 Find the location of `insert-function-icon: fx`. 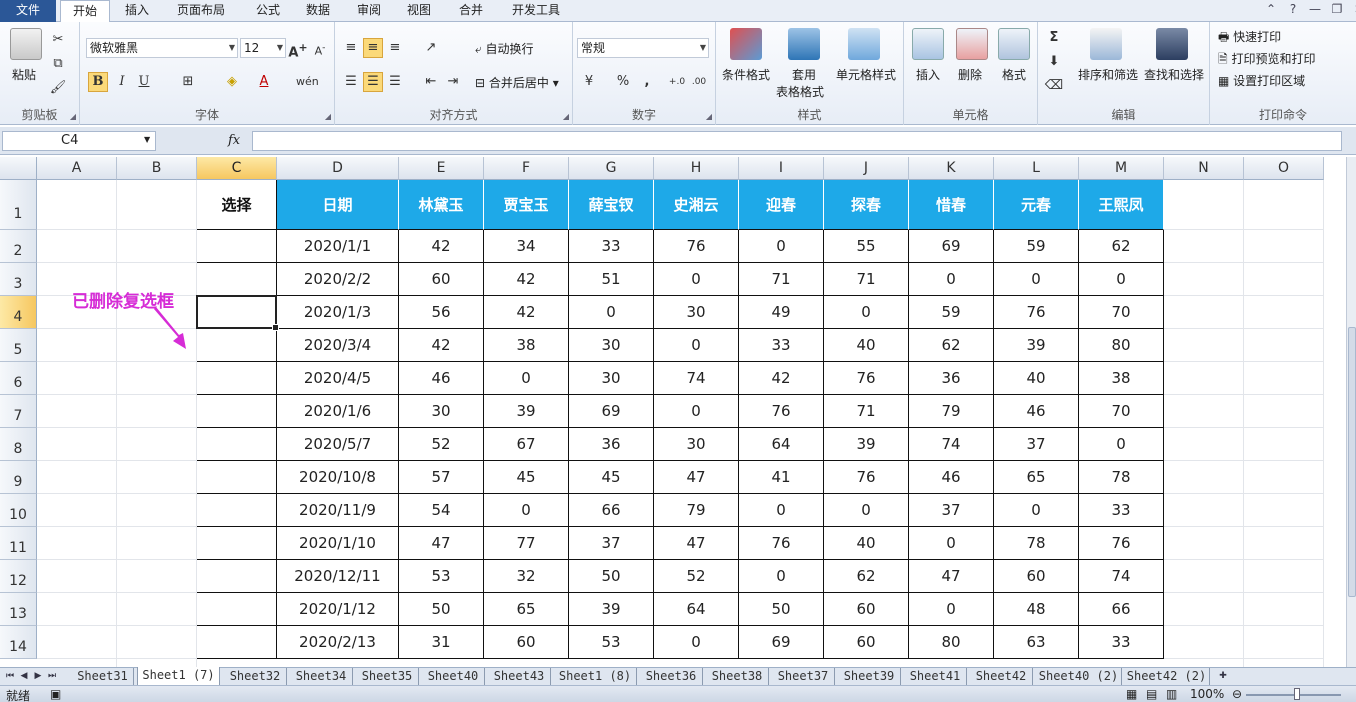

insert-function-icon: fx is located at coordinates (239, 141).